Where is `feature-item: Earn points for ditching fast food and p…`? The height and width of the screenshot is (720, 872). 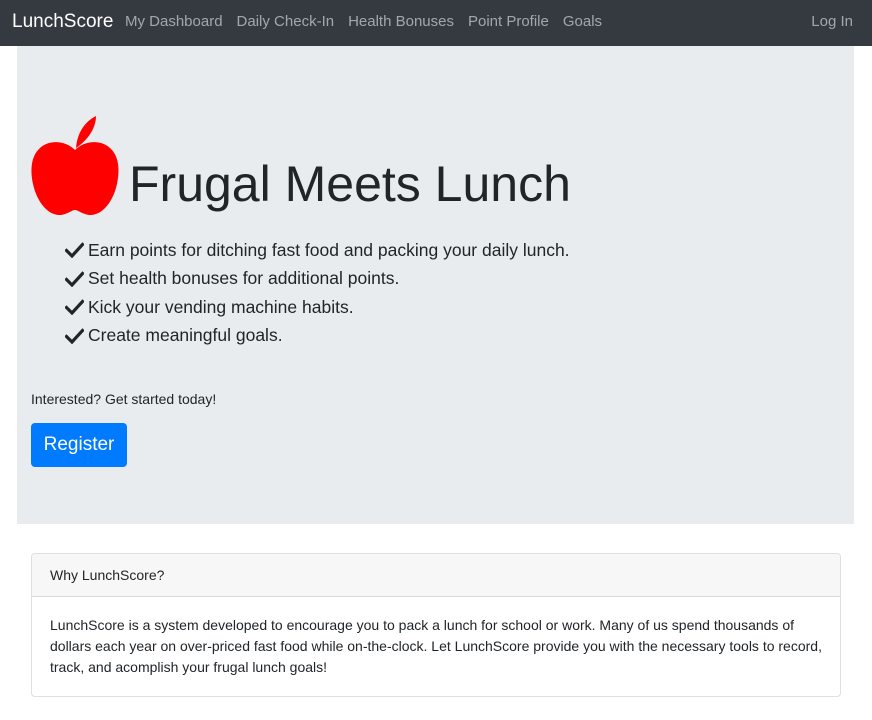
feature-item: Earn points for ditching fast food and p… is located at coordinates (317, 250).